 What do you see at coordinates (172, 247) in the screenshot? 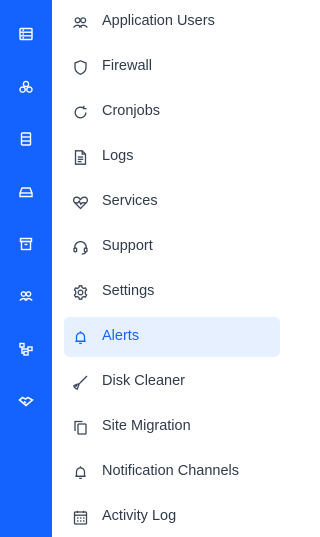
I see `menu-item-support: Support` at bounding box center [172, 247].